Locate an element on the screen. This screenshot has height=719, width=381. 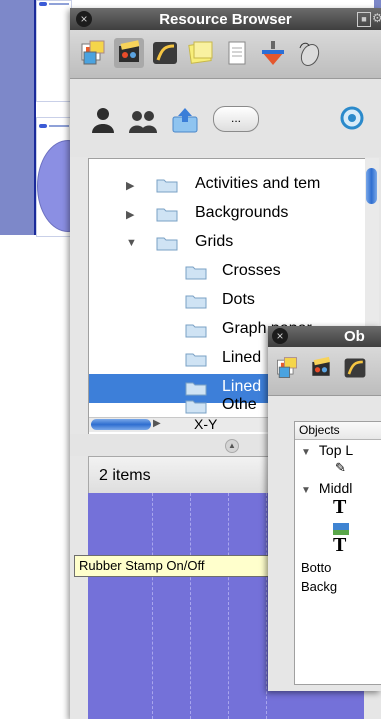
restore-icon: ■ is located at coordinates (364, 19).